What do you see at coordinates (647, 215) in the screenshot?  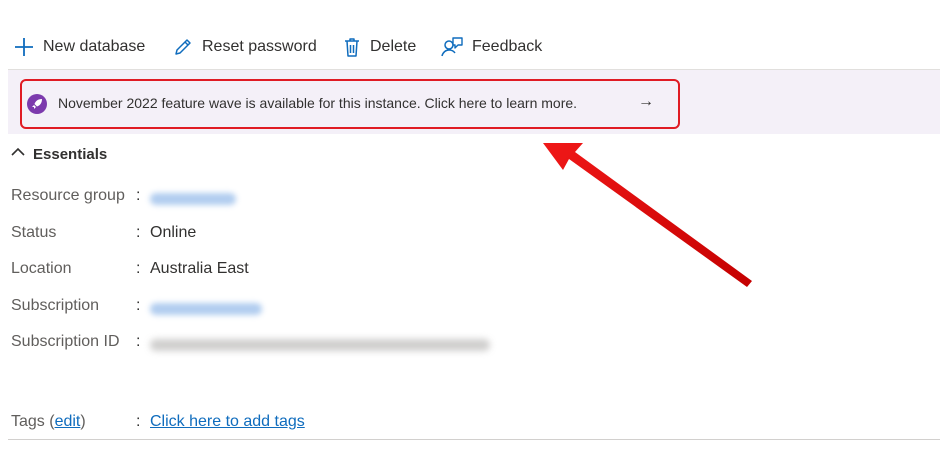 I see `annotation-arrow` at bounding box center [647, 215].